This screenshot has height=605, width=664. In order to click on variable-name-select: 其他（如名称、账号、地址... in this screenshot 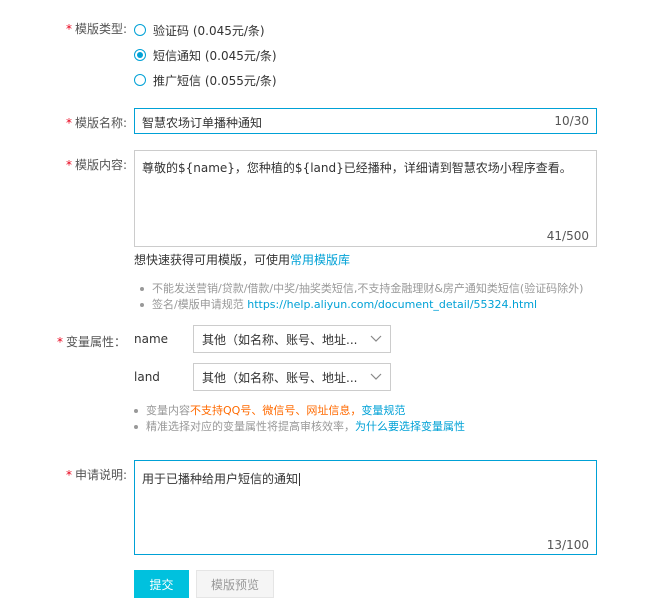, I will do `click(292, 339)`.